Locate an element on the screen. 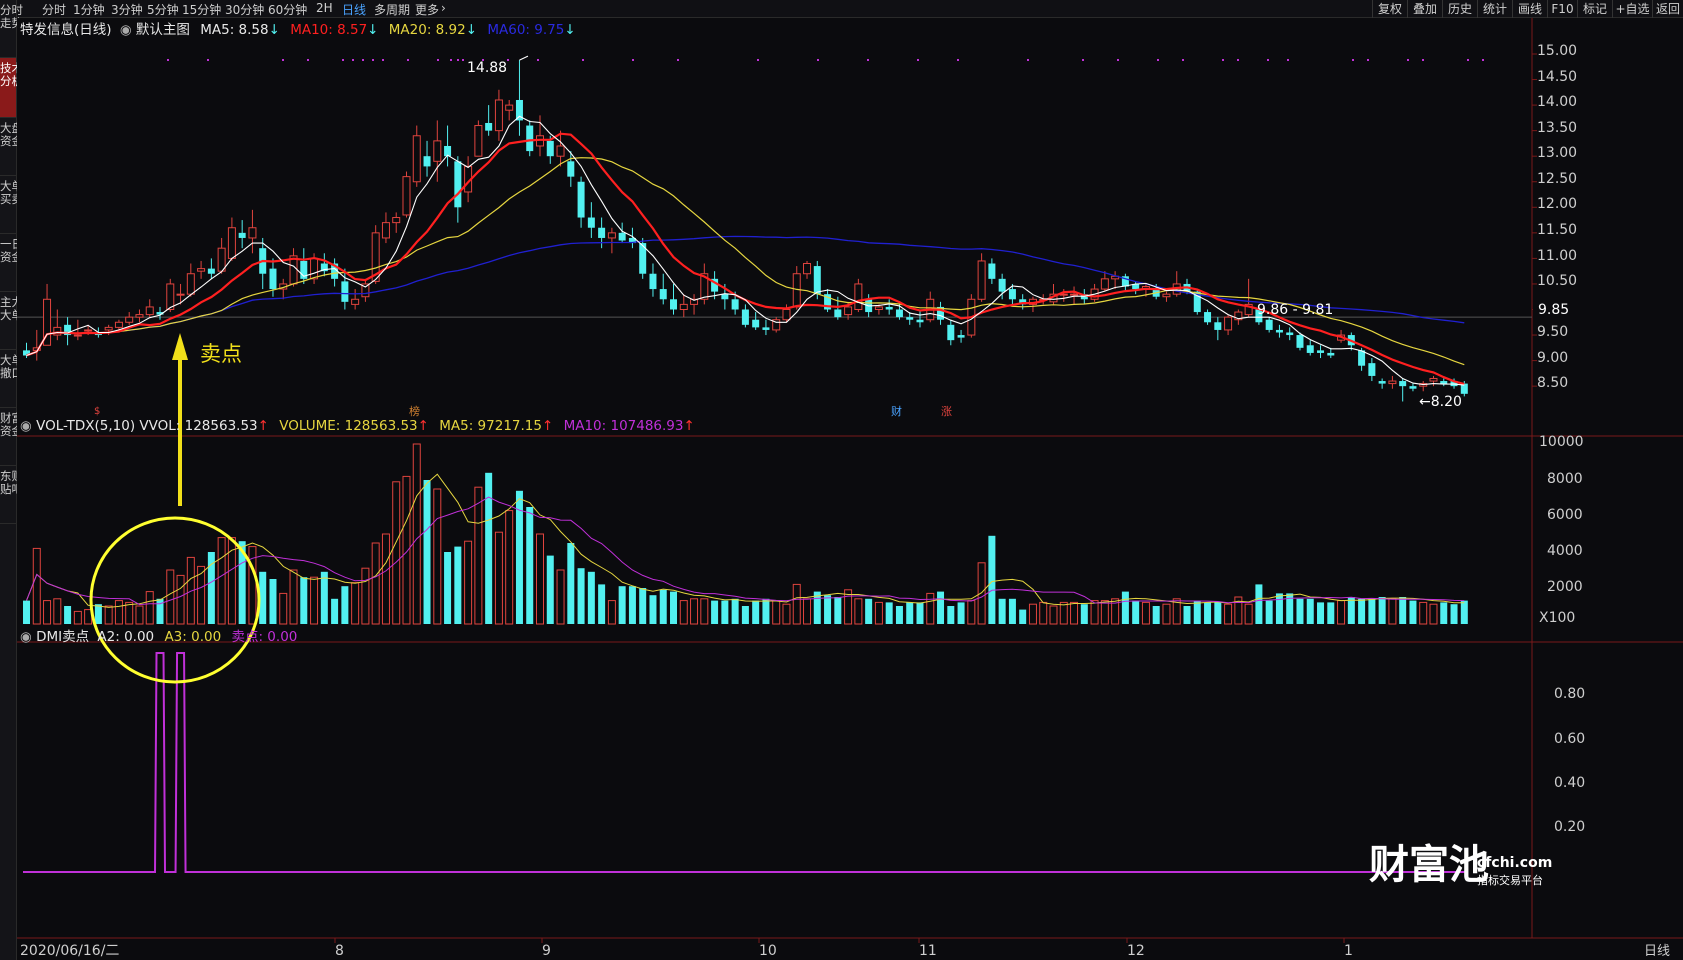 Image resolution: width=1683 pixels, height=960 pixels. template-name: 默认主图 is located at coordinates (163, 30).